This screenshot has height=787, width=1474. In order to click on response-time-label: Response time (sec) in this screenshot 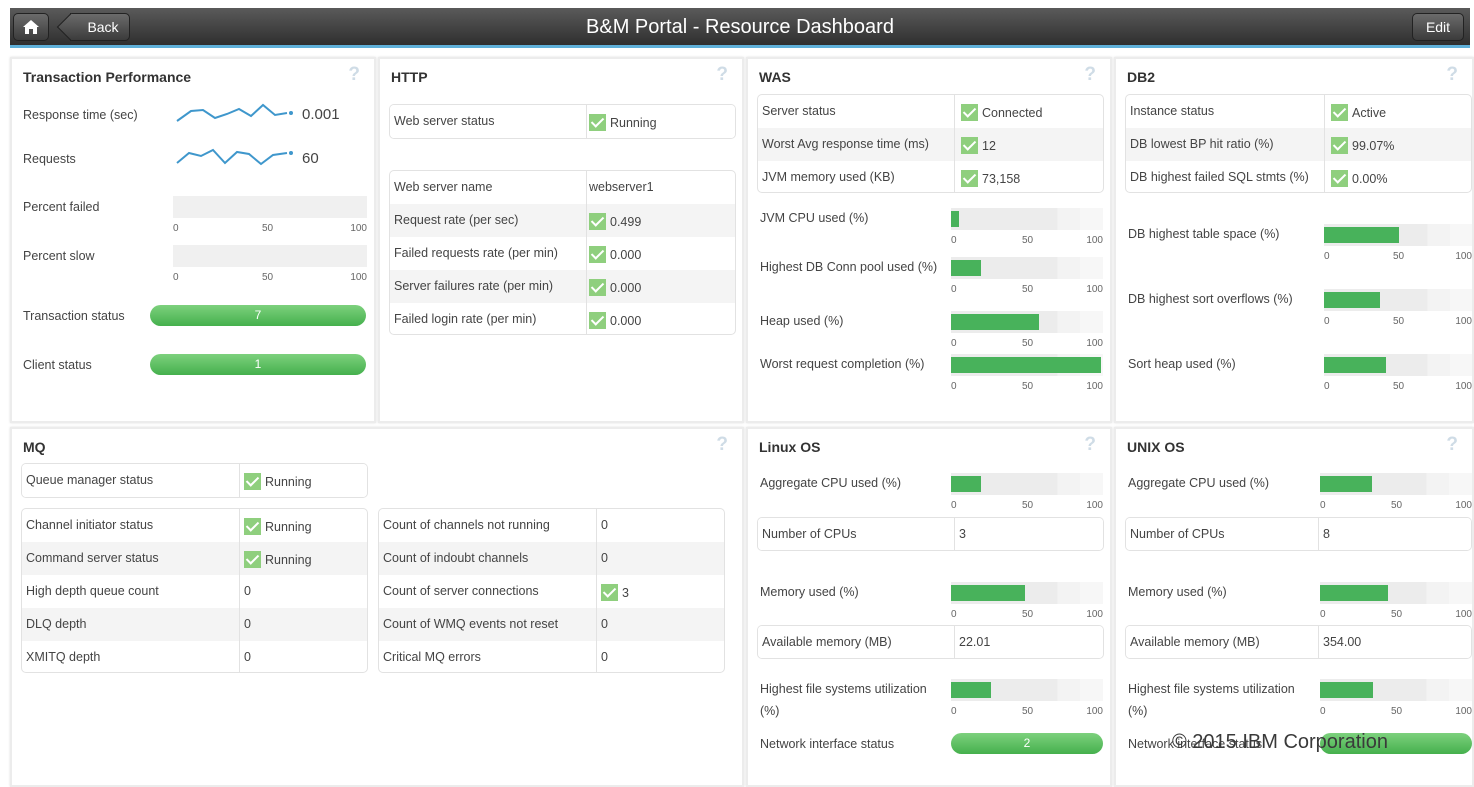, I will do `click(80, 115)`.